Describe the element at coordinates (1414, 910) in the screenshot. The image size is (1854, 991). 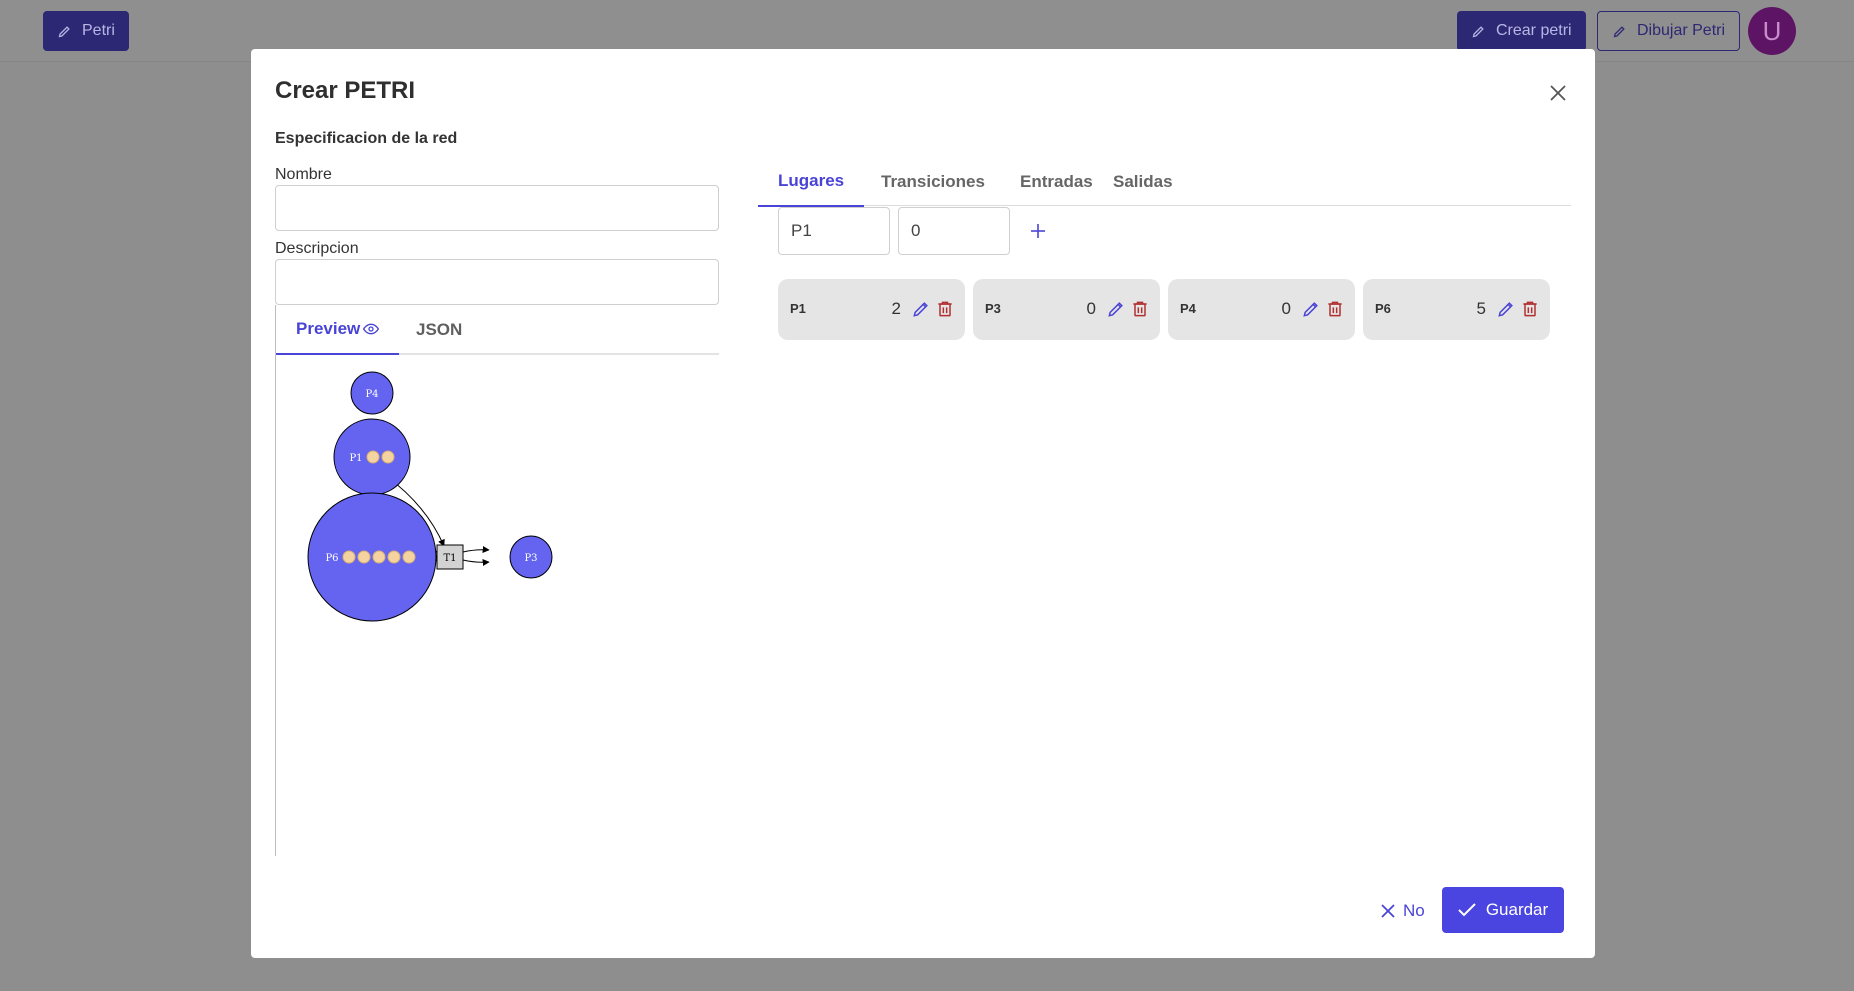
I see `no-button-label: No` at that location.